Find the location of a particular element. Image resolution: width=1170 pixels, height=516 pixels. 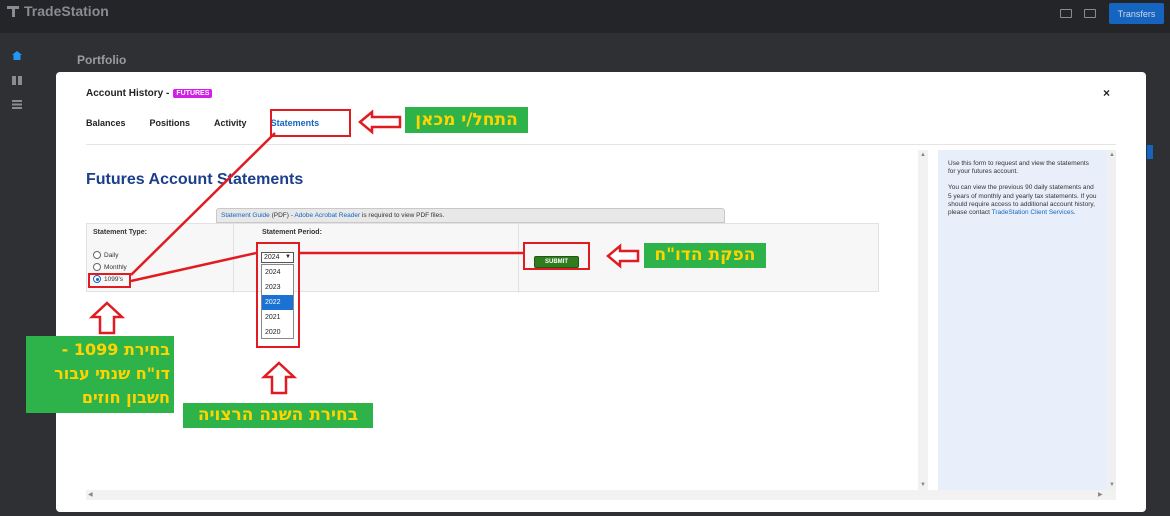

annotation-line: חשבון חוזים is located at coordinates (125, 397).